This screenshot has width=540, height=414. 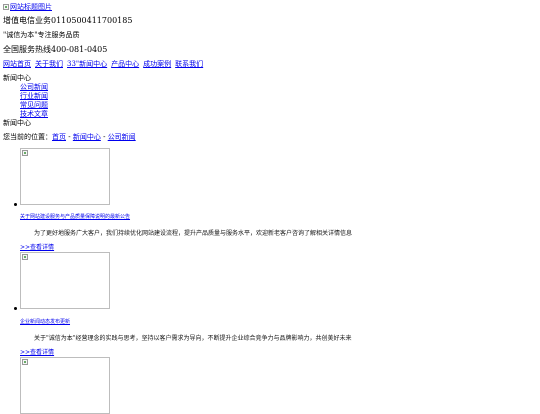 I want to click on nav-item-news: 33"新闻中心, so click(x=87, y=64).